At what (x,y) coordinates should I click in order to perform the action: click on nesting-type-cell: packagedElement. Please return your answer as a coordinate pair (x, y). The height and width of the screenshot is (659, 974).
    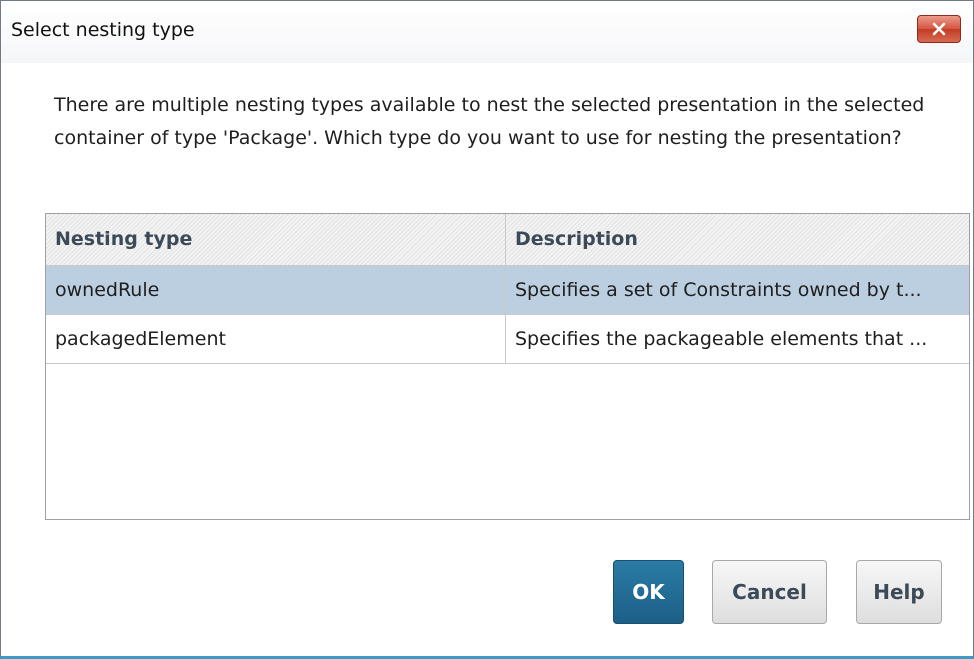
    Looking at the image, I should click on (276, 339).